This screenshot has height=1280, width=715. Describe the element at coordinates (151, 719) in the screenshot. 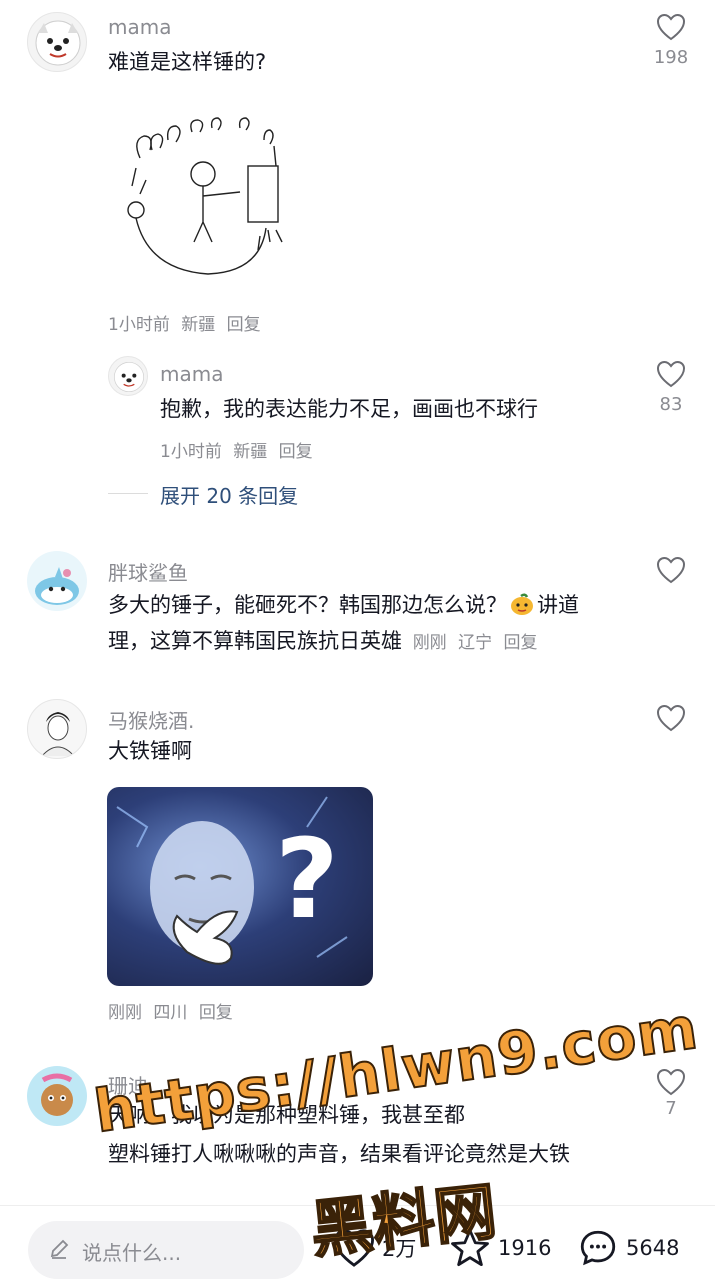

I see `comment-author: 马猴烧酒.` at that location.